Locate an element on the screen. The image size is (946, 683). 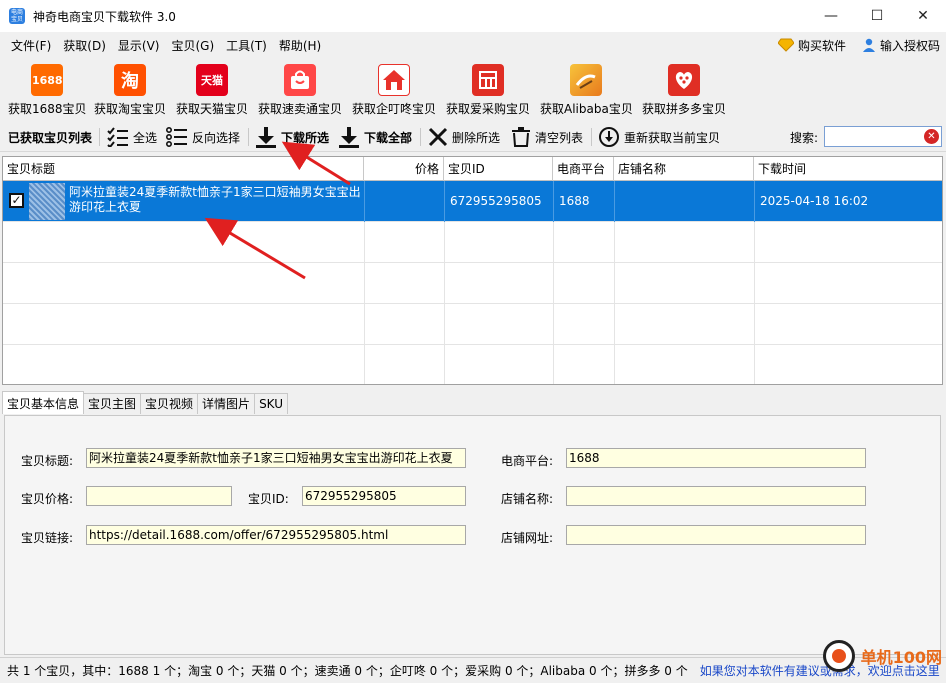
invert-selection-label: 反向选择 is located at coordinates (216, 137).